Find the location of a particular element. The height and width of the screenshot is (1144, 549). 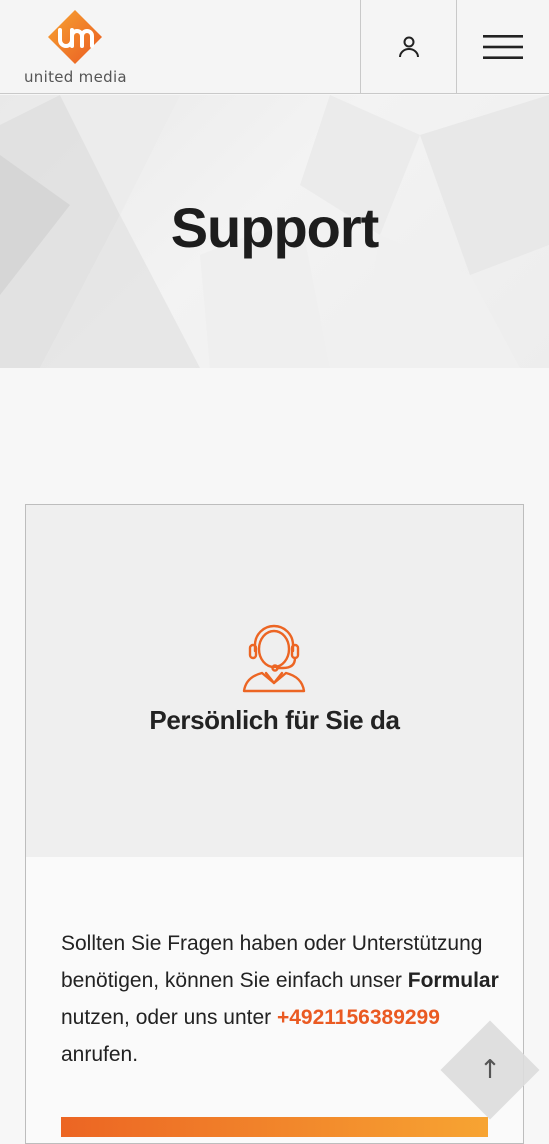

united-media-logo-icon is located at coordinates (75, 37).